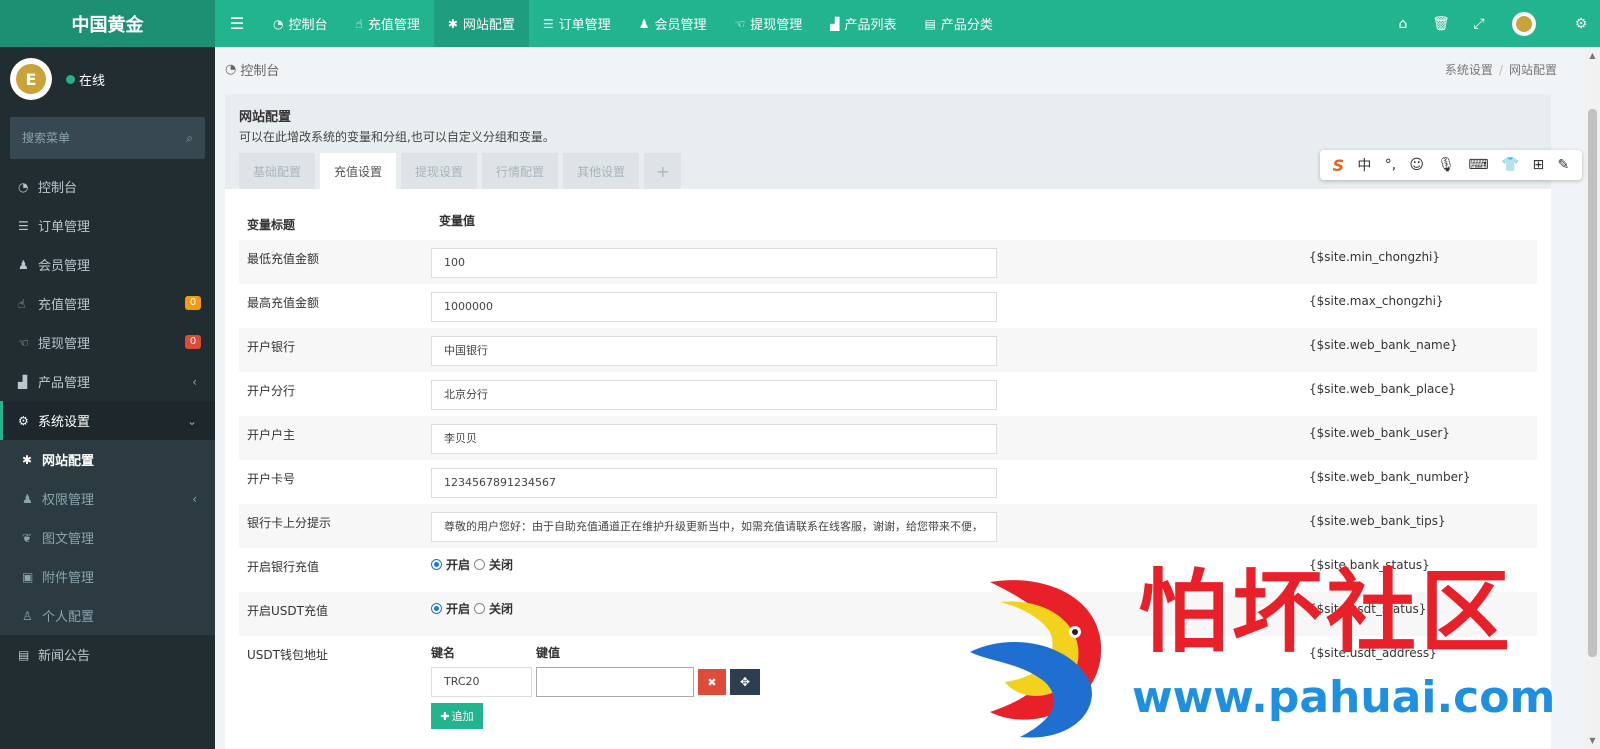  Describe the element at coordinates (863, 23) in the screenshot. I see `nav-tab-products: ▟ 产品列表` at that location.